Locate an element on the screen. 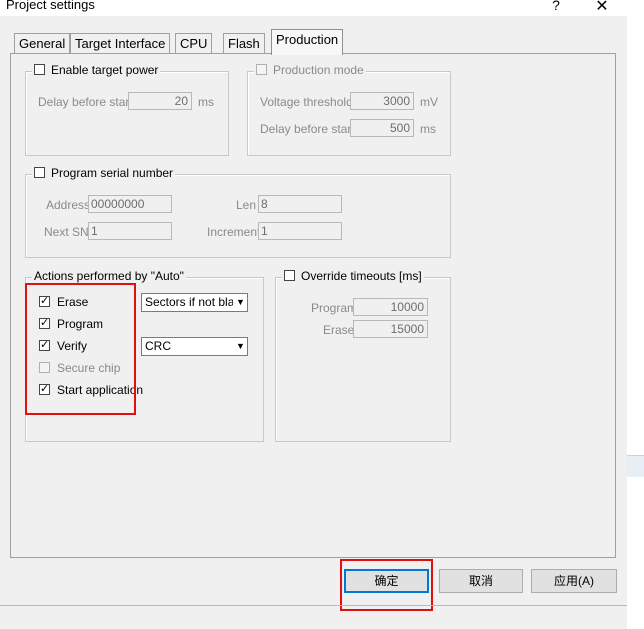  production-delay-field: 500 is located at coordinates (382, 128).